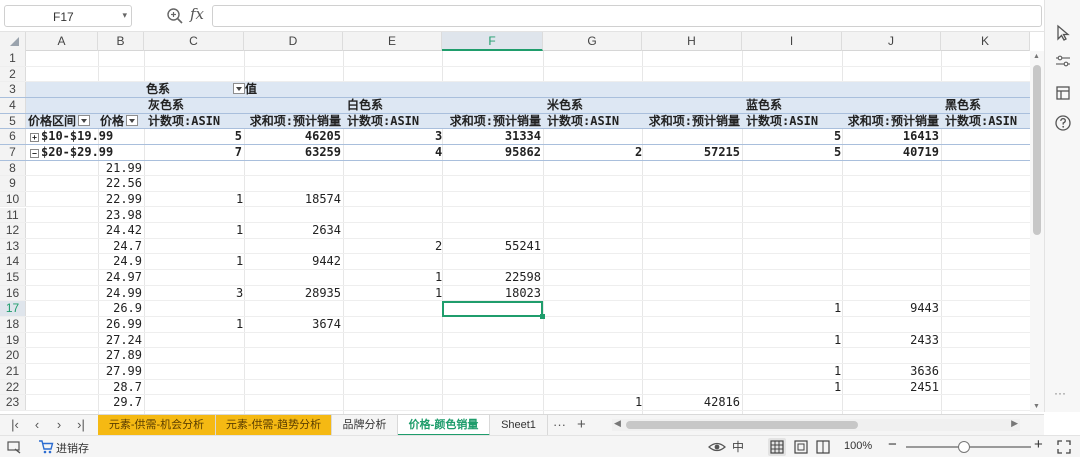 This screenshot has height=457, width=1080. I want to click on vertical-scrollbar: ▲ ▼, so click(1037, 231).